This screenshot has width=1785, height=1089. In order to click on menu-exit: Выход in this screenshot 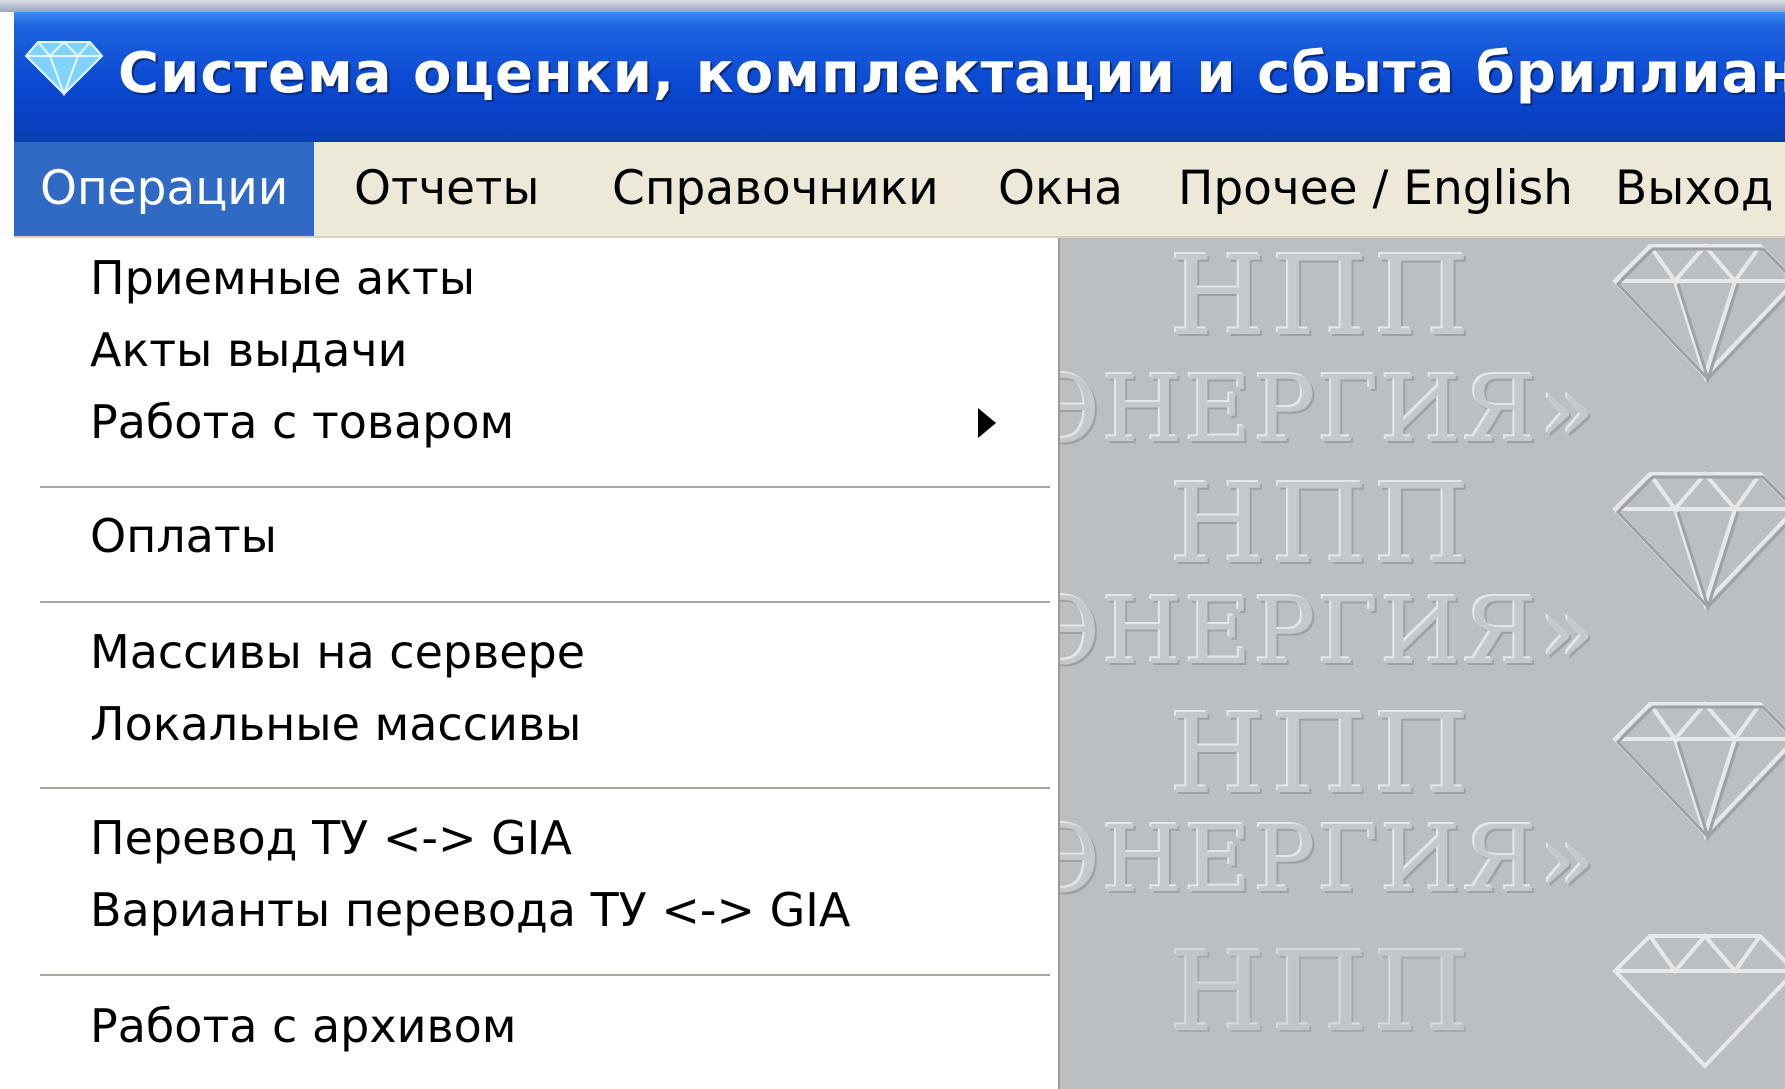, I will do `click(1687, 189)`.